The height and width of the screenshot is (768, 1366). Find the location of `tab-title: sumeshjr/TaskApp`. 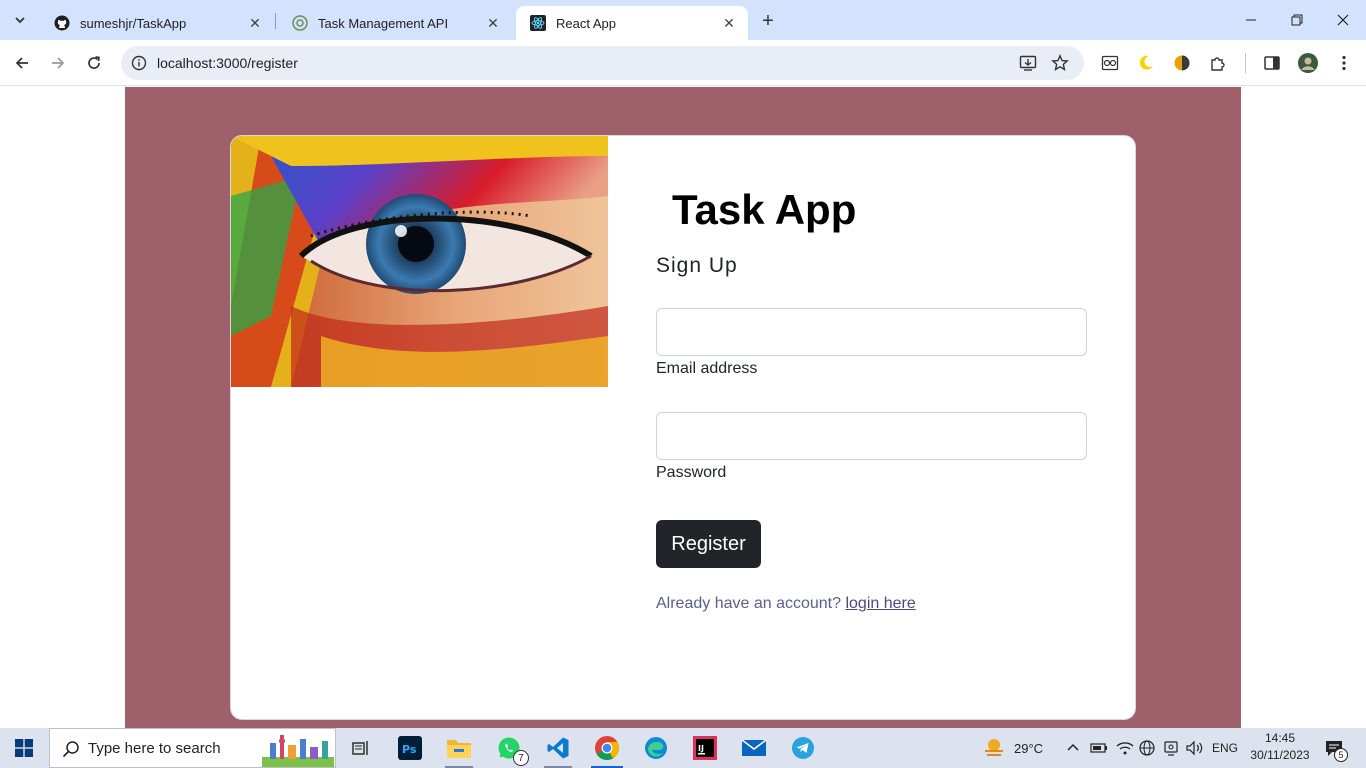

tab-title: sumeshjr/TaskApp is located at coordinates (133, 23).